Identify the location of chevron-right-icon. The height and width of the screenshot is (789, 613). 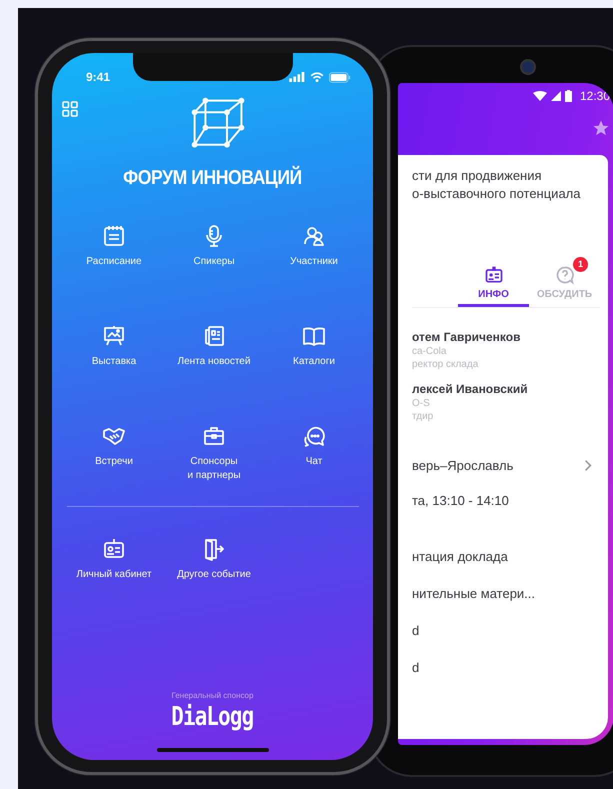
(588, 465).